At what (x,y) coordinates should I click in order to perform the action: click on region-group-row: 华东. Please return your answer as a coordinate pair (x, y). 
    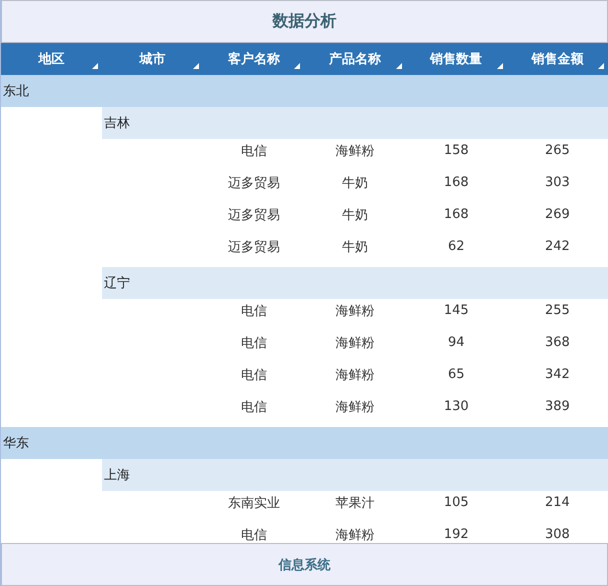
    Looking at the image, I should click on (304, 443).